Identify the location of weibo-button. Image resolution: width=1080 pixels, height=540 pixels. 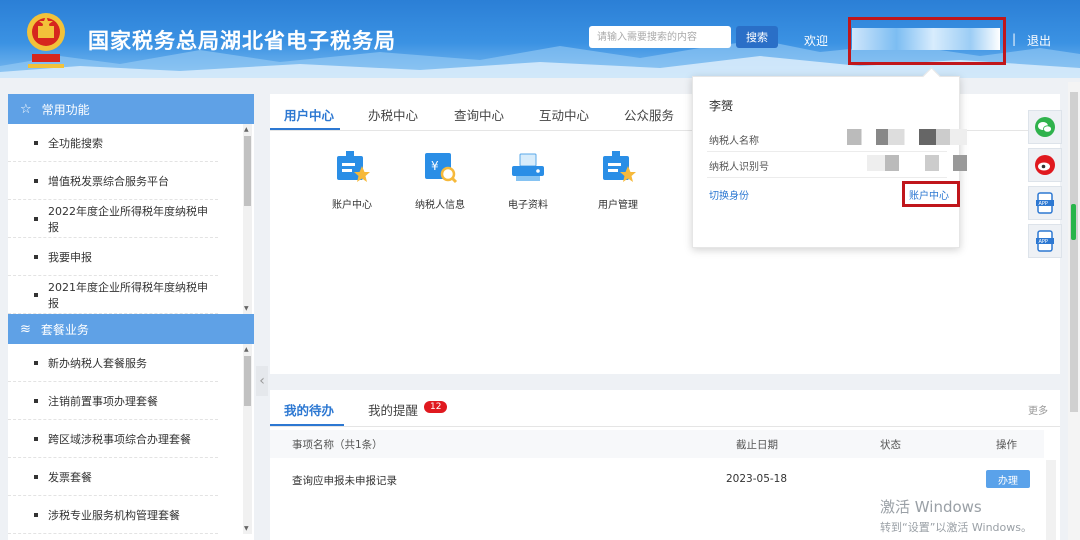
(1045, 165).